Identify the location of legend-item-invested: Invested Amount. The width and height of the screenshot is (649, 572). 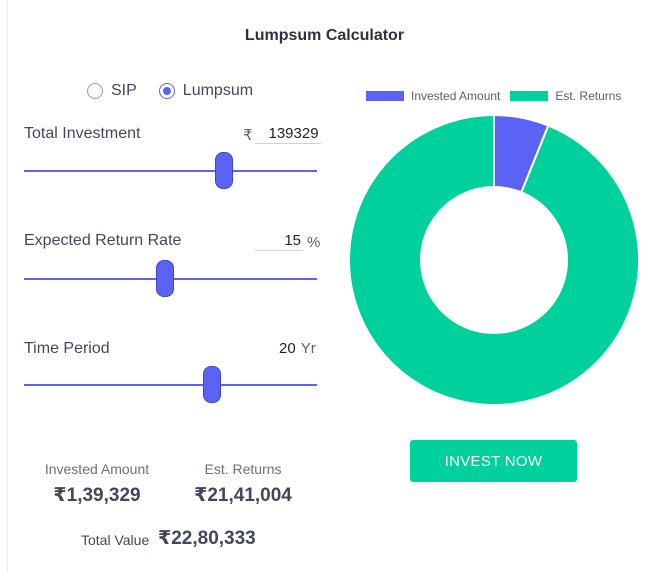
(433, 96).